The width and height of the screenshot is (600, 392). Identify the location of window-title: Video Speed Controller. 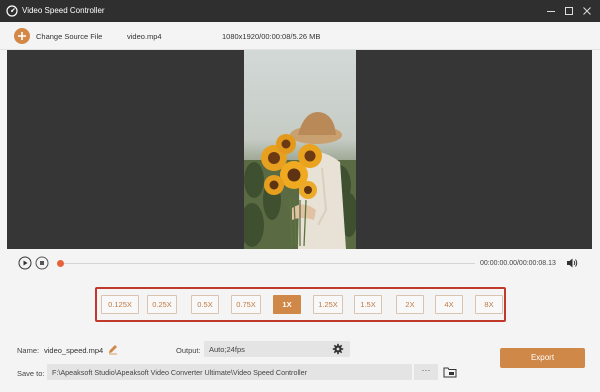
(63, 10).